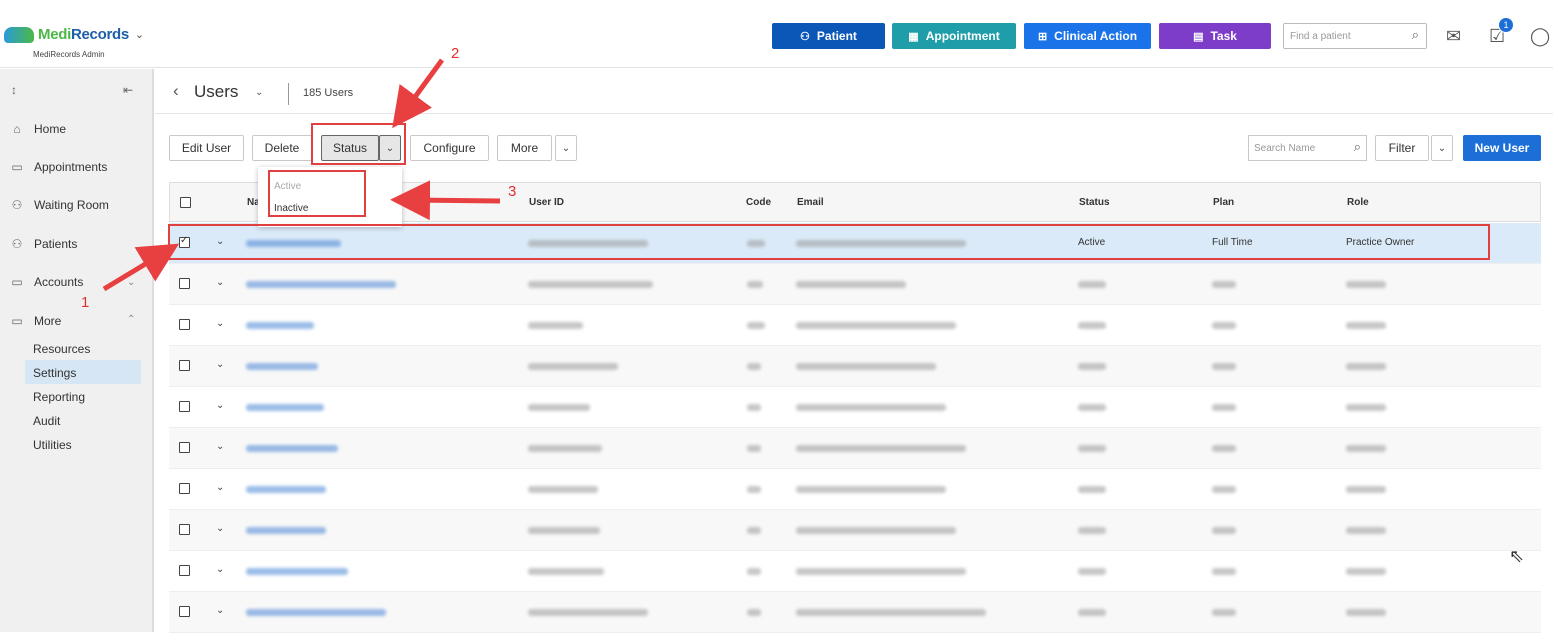 Image resolution: width=1553 pixels, height=633 pixels. I want to click on annotation-number-3: 3, so click(512, 191).